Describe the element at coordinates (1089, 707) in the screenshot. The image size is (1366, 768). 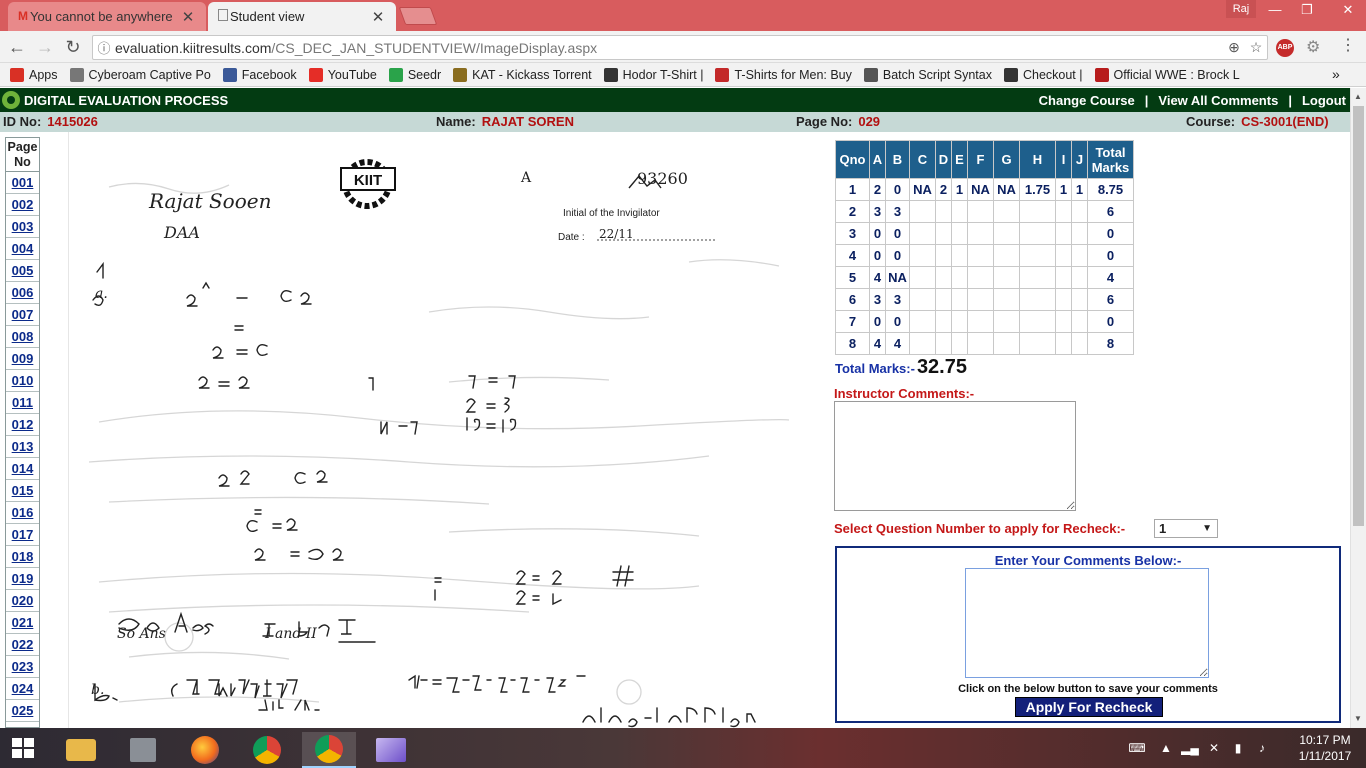
I see `apply-for-recheck-button: Apply For Recheck` at that location.